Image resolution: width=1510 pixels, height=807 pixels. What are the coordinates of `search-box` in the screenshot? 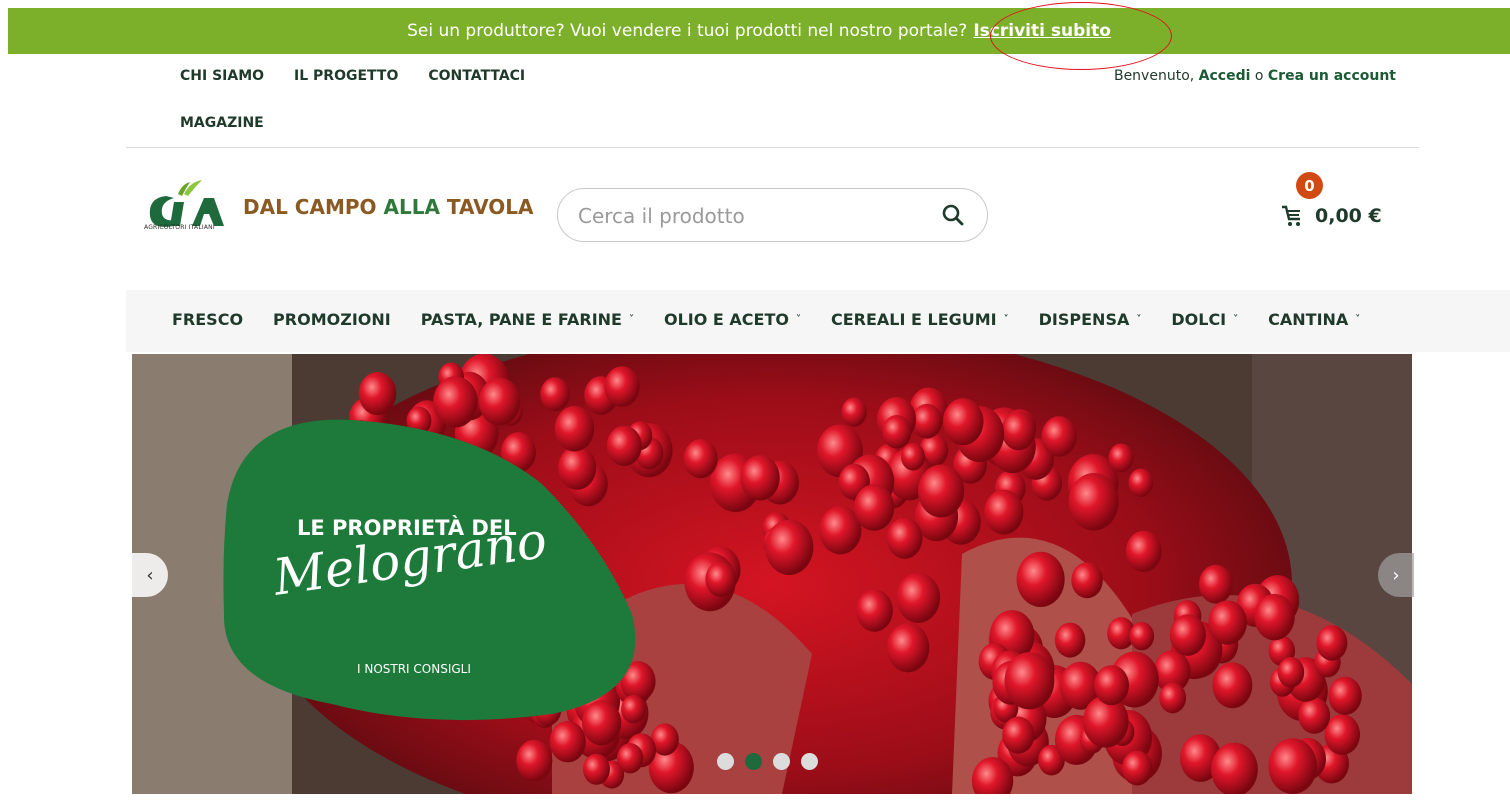 It's located at (772, 215).